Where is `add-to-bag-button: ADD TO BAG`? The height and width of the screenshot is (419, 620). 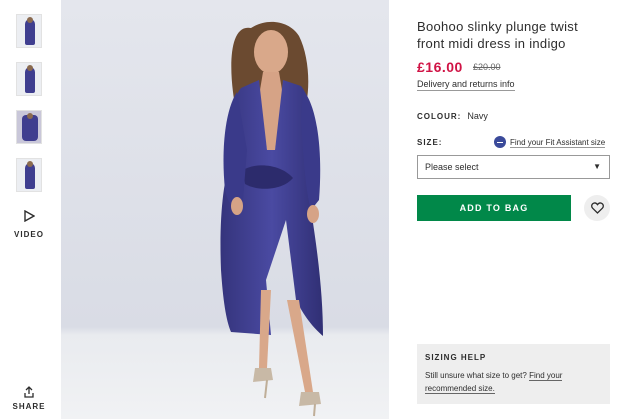
add-to-bag-button: ADD TO BAG is located at coordinates (494, 208).